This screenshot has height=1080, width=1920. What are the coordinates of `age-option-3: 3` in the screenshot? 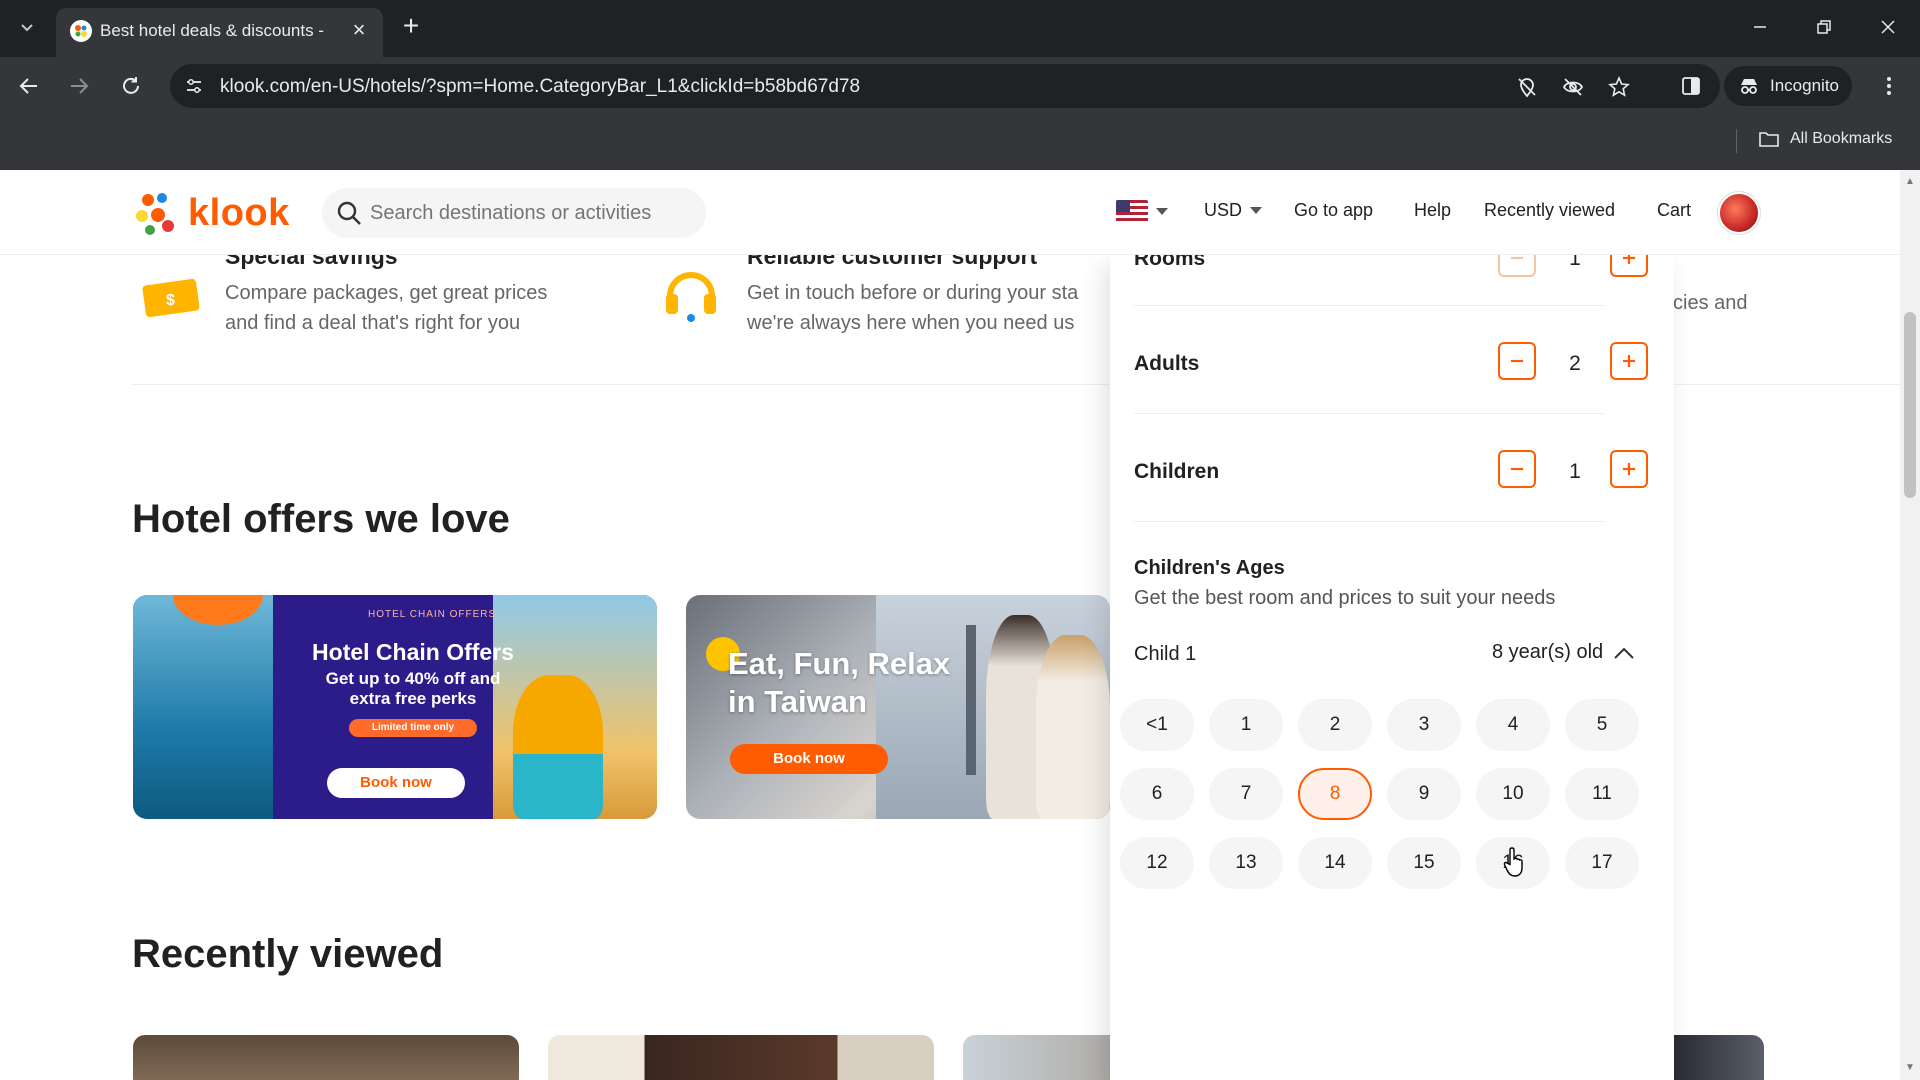 It's located at (1424, 725).